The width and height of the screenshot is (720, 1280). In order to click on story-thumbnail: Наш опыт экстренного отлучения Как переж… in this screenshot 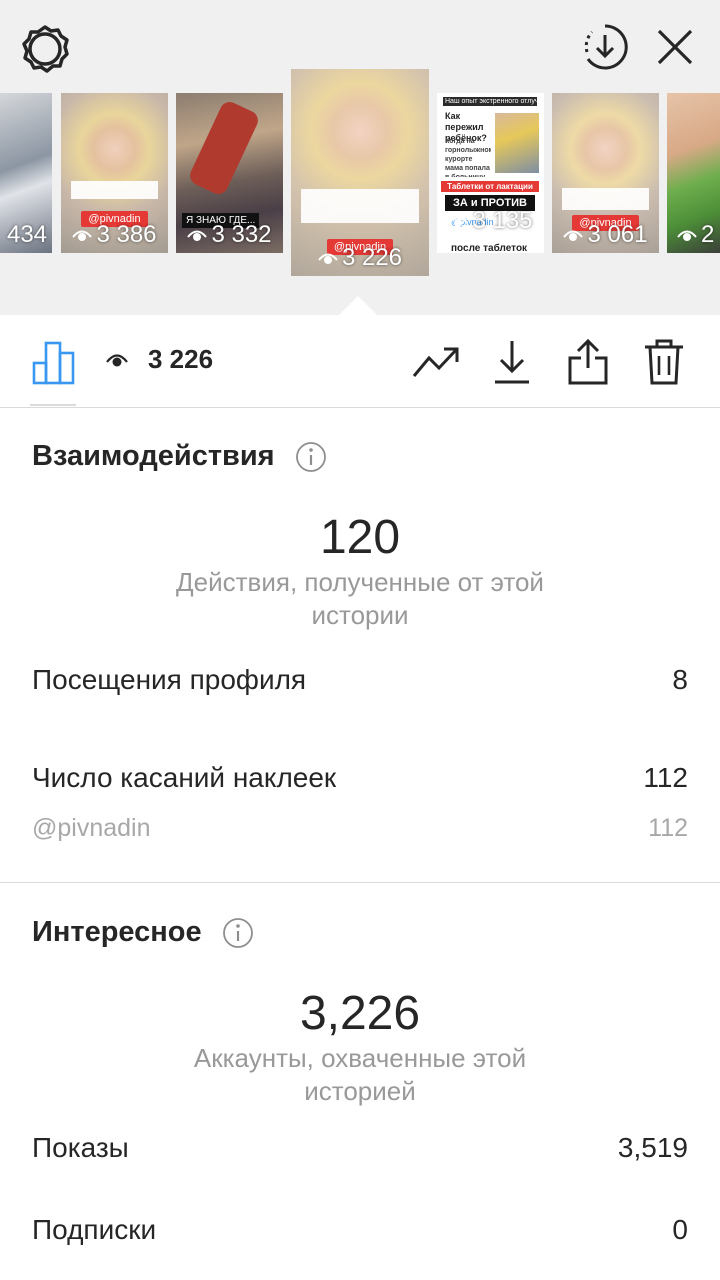, I will do `click(490, 173)`.